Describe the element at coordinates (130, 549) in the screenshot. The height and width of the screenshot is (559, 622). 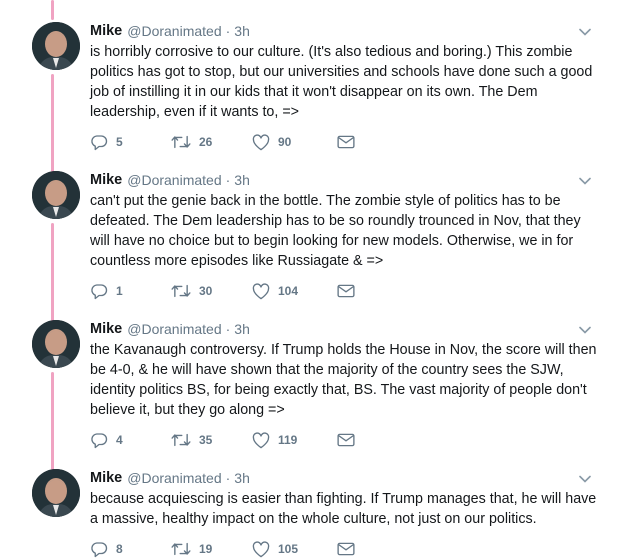
I see `reply-button: 8` at that location.